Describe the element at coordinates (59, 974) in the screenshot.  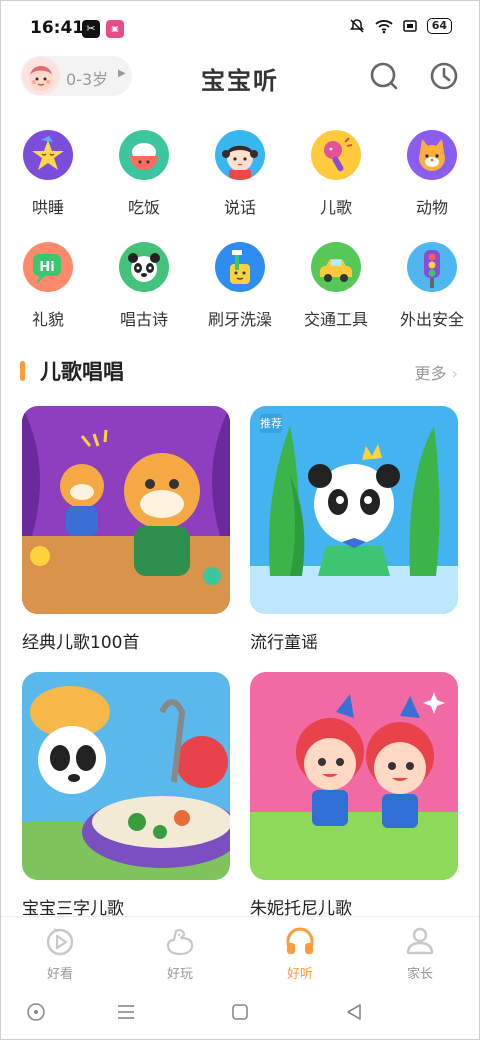
I see `tab-label: 好看` at that location.